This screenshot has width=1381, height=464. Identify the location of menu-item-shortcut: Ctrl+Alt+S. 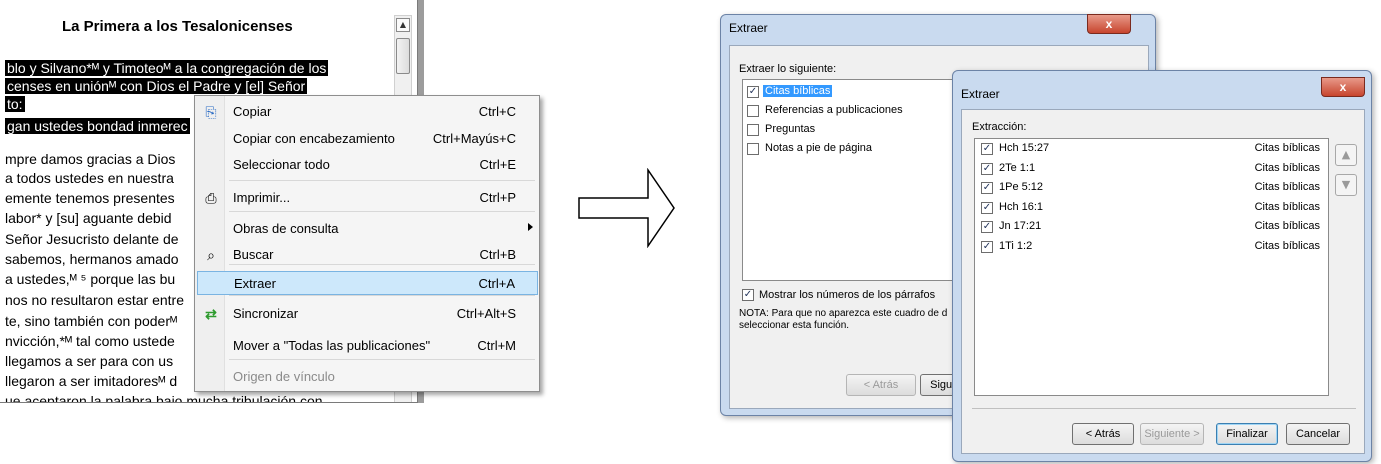
(486, 313).